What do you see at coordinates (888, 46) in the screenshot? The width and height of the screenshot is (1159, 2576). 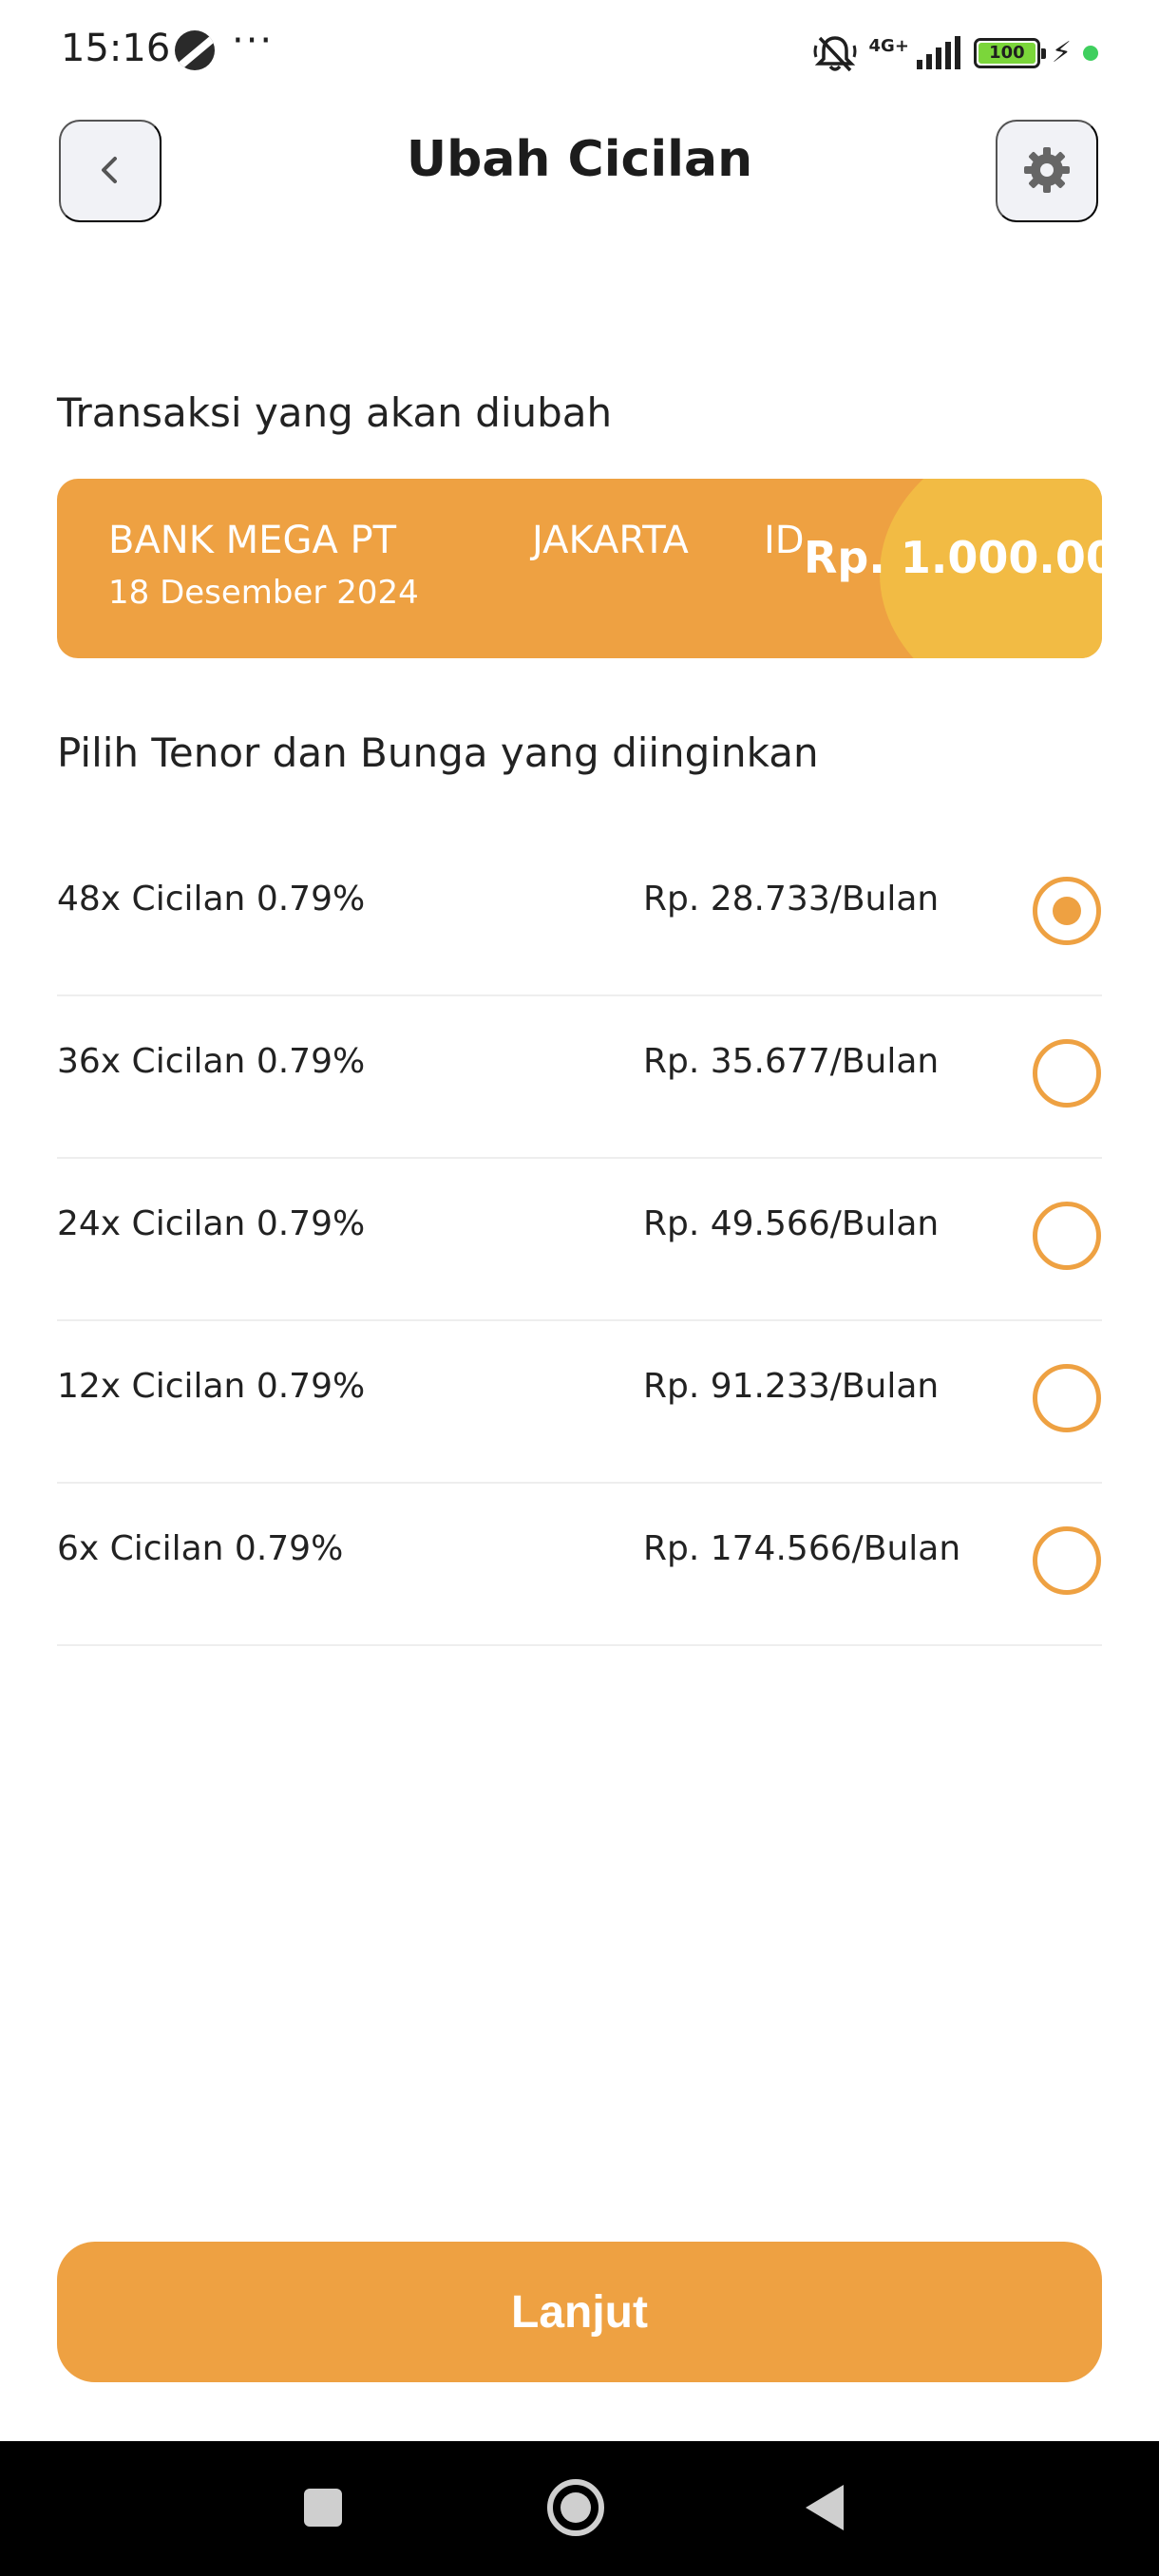 I see `network-type: 4G+` at bounding box center [888, 46].